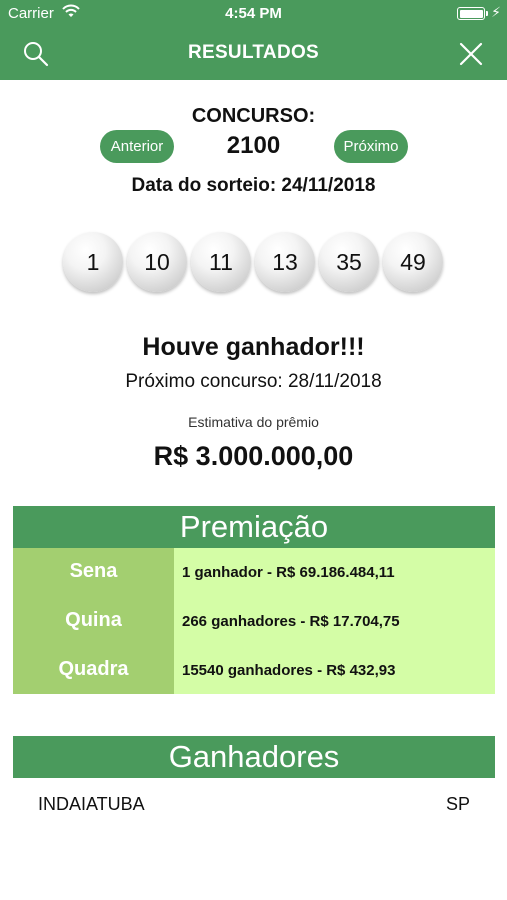  Describe the element at coordinates (221, 262) in the screenshot. I see `number-ball: 11` at that location.